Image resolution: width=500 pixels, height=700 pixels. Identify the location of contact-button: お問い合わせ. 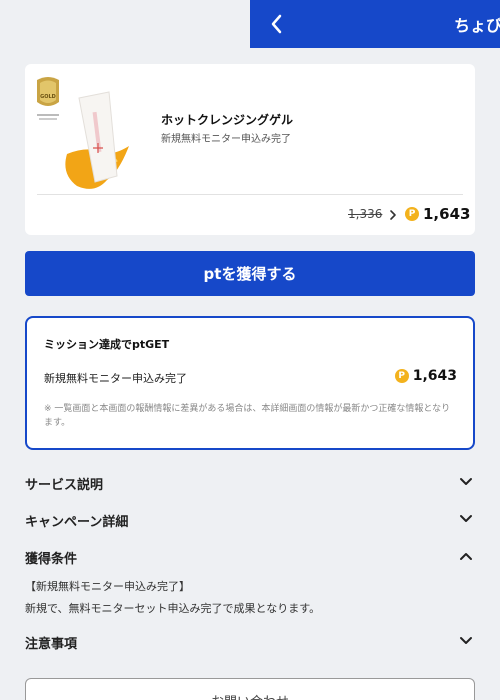
(250, 689).